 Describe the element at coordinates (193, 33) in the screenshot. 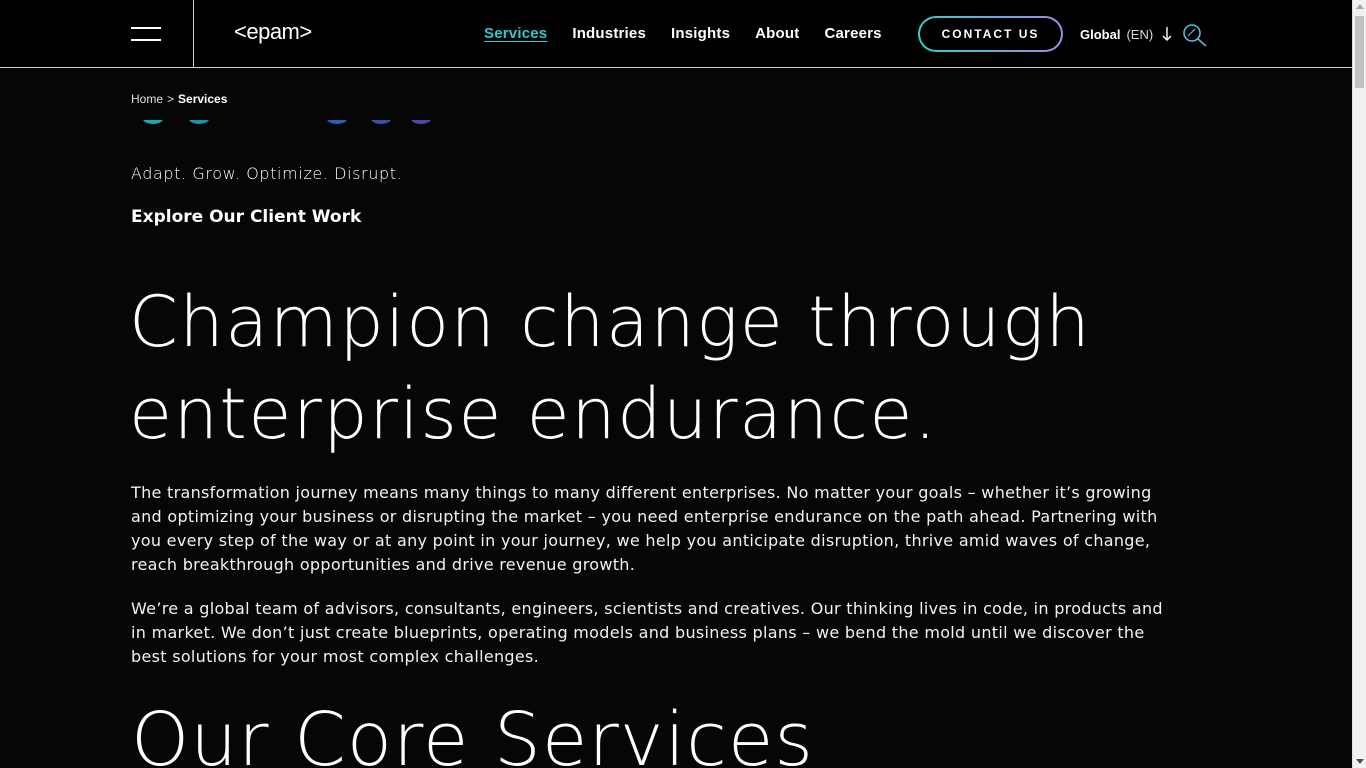

I see `header-divider` at that location.